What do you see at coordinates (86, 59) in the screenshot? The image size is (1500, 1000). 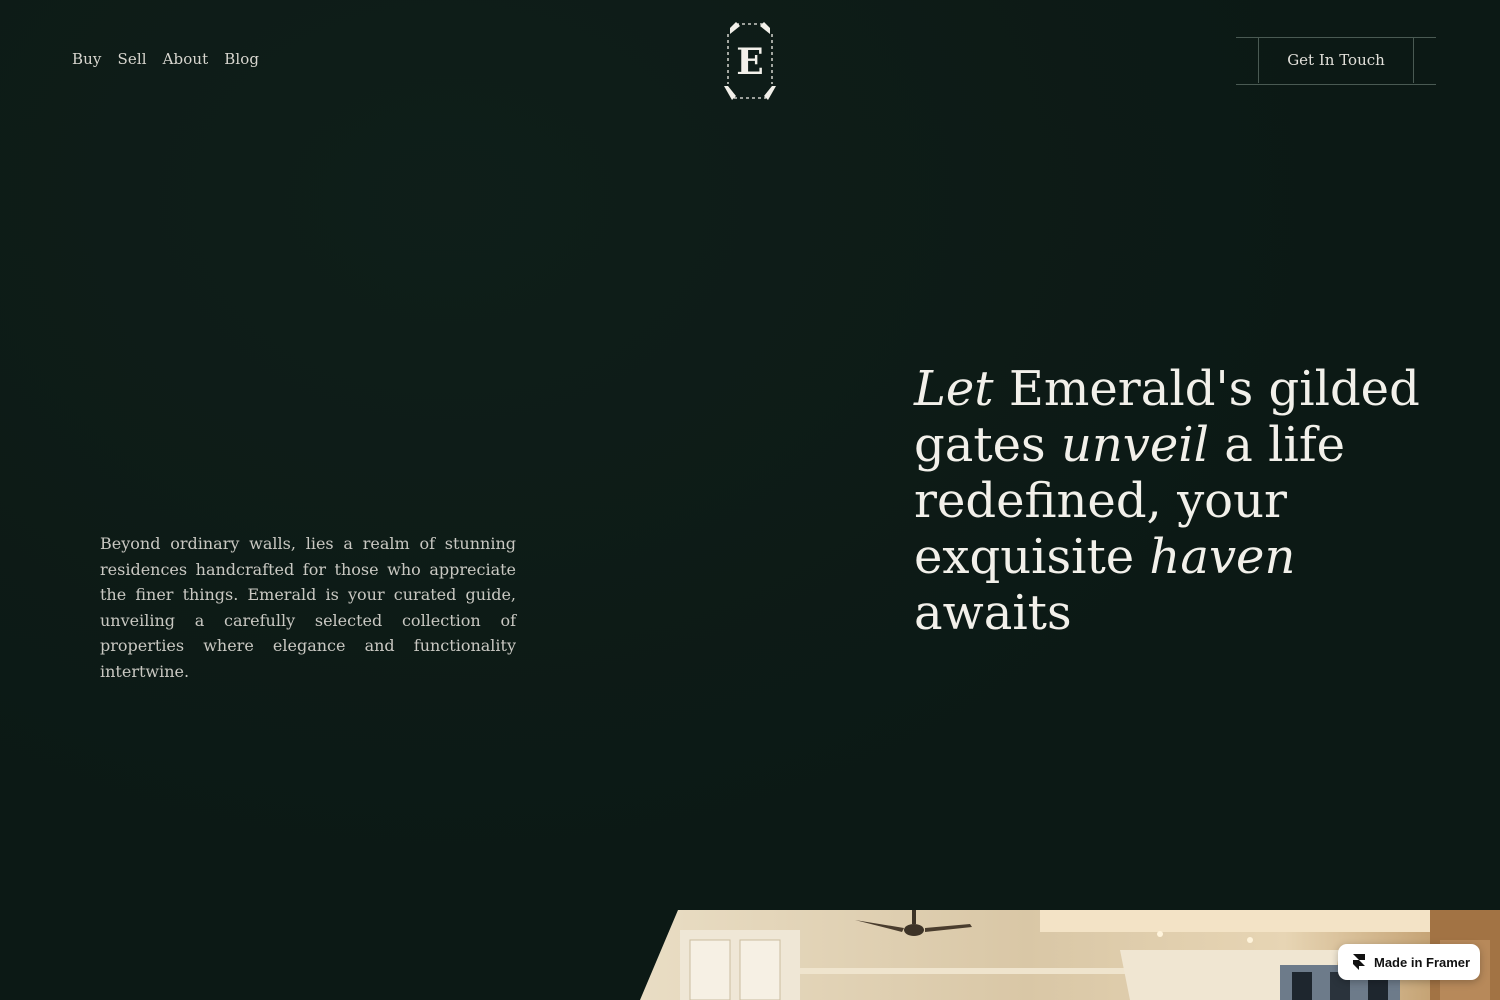 I see `nav-link-buy: Buy` at bounding box center [86, 59].